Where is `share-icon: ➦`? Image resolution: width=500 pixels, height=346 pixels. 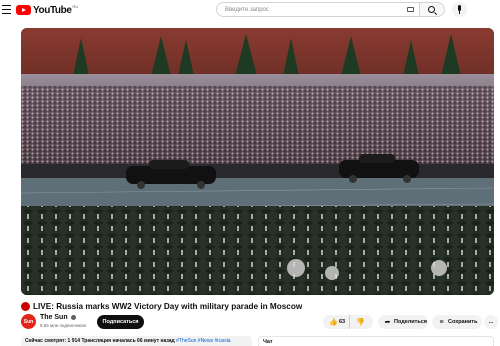
share-icon: ➦ is located at coordinates (387, 322).